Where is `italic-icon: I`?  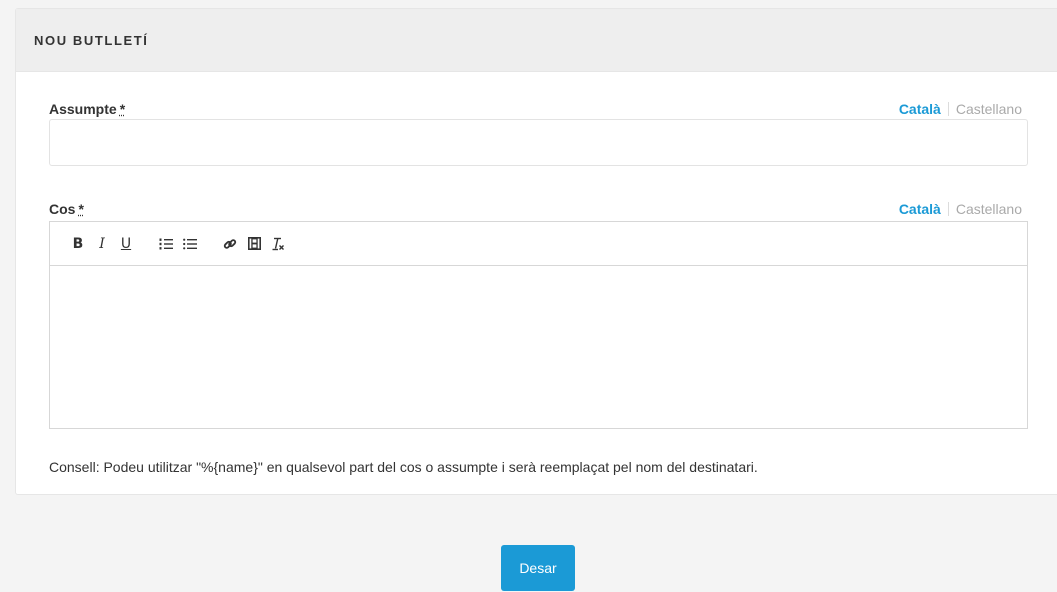 italic-icon: I is located at coordinates (102, 244).